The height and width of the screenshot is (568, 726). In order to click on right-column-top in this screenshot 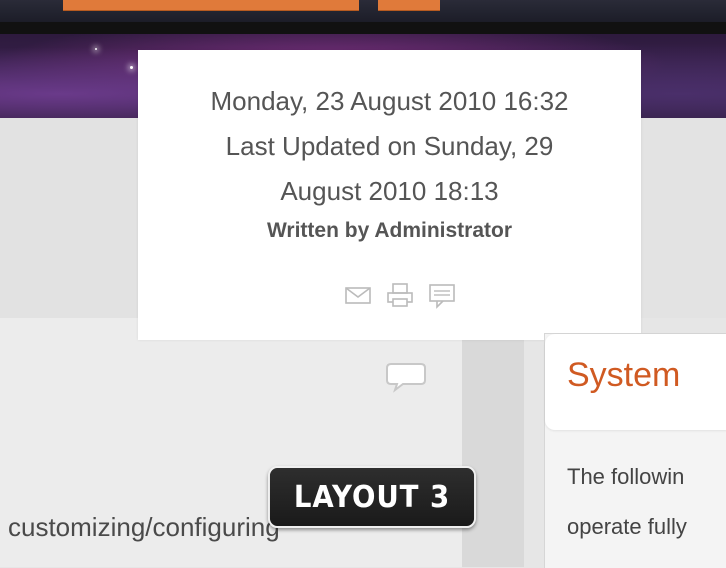, I will do `click(683, 218)`.